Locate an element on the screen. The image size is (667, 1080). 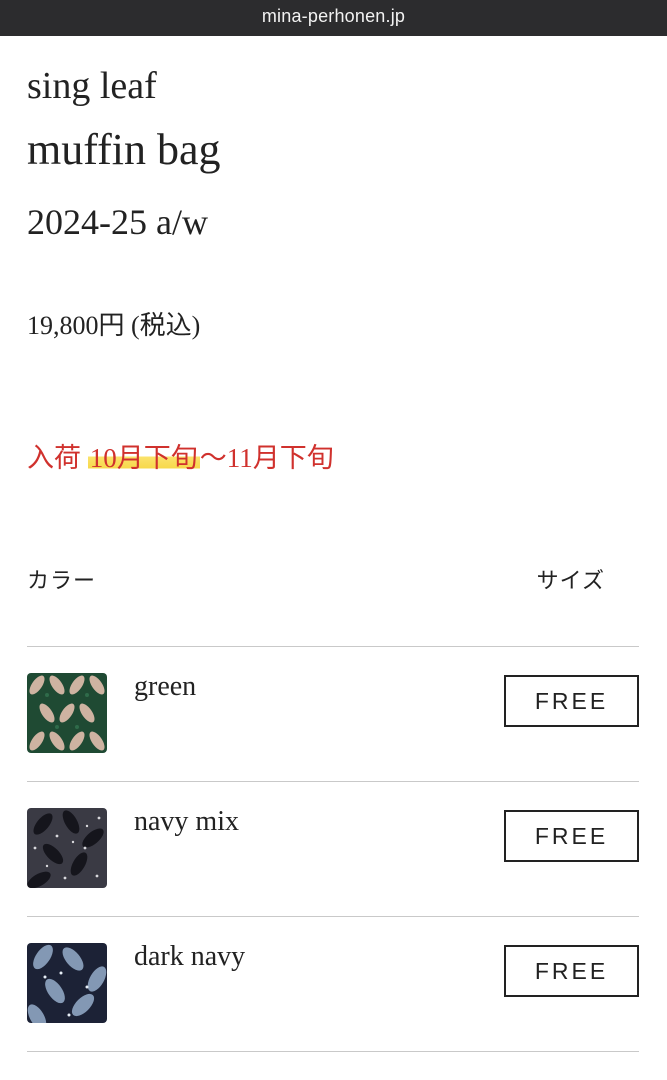
product-price: 19,800円 (税込) is located at coordinates (114, 325).